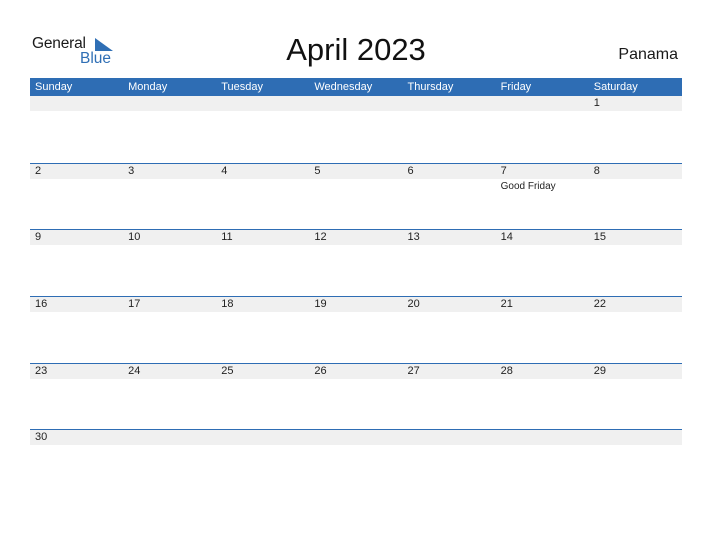 Image resolution: width=712 pixels, height=550 pixels. What do you see at coordinates (169, 304) in the screenshot?
I see `day-cell: 17` at bounding box center [169, 304].